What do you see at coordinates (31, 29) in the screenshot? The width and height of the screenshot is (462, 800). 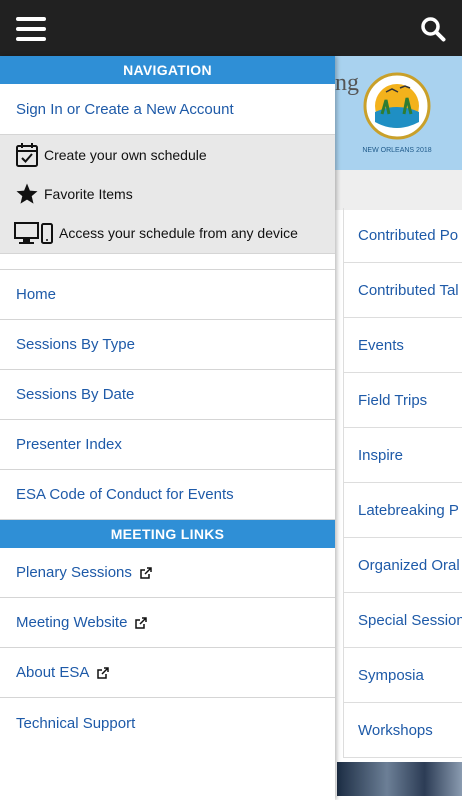 I see `hamburger-icon` at bounding box center [31, 29].